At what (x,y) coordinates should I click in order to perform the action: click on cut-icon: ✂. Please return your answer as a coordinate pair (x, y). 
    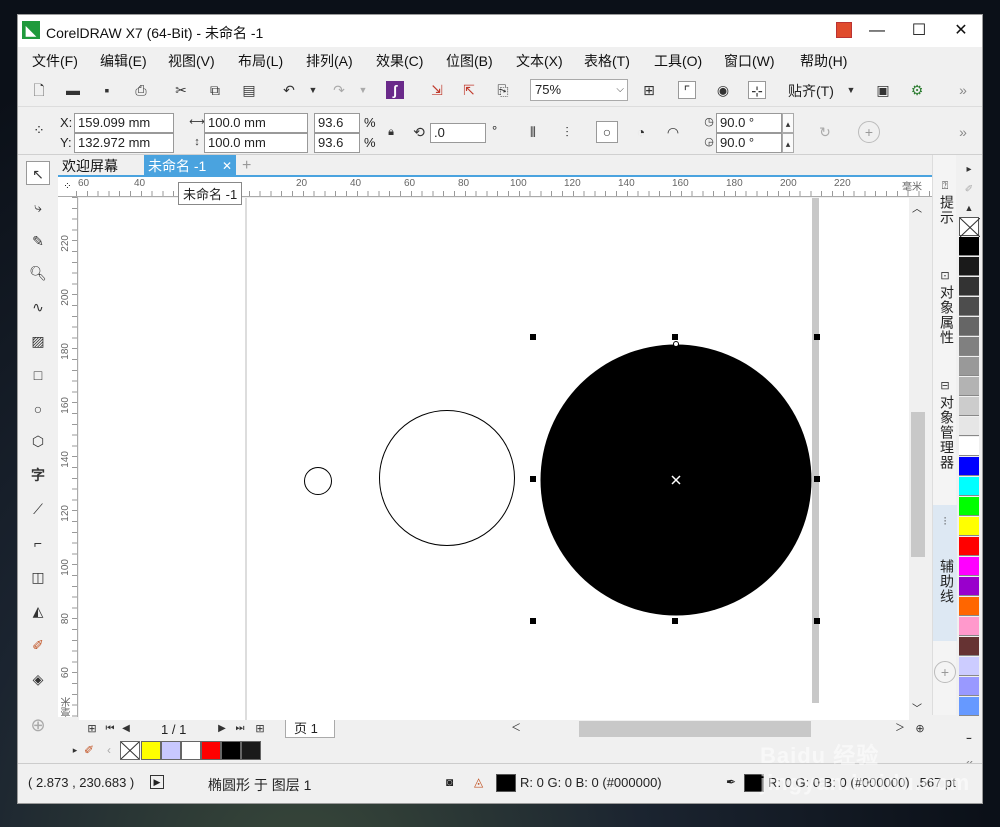
    Looking at the image, I should click on (181, 90).